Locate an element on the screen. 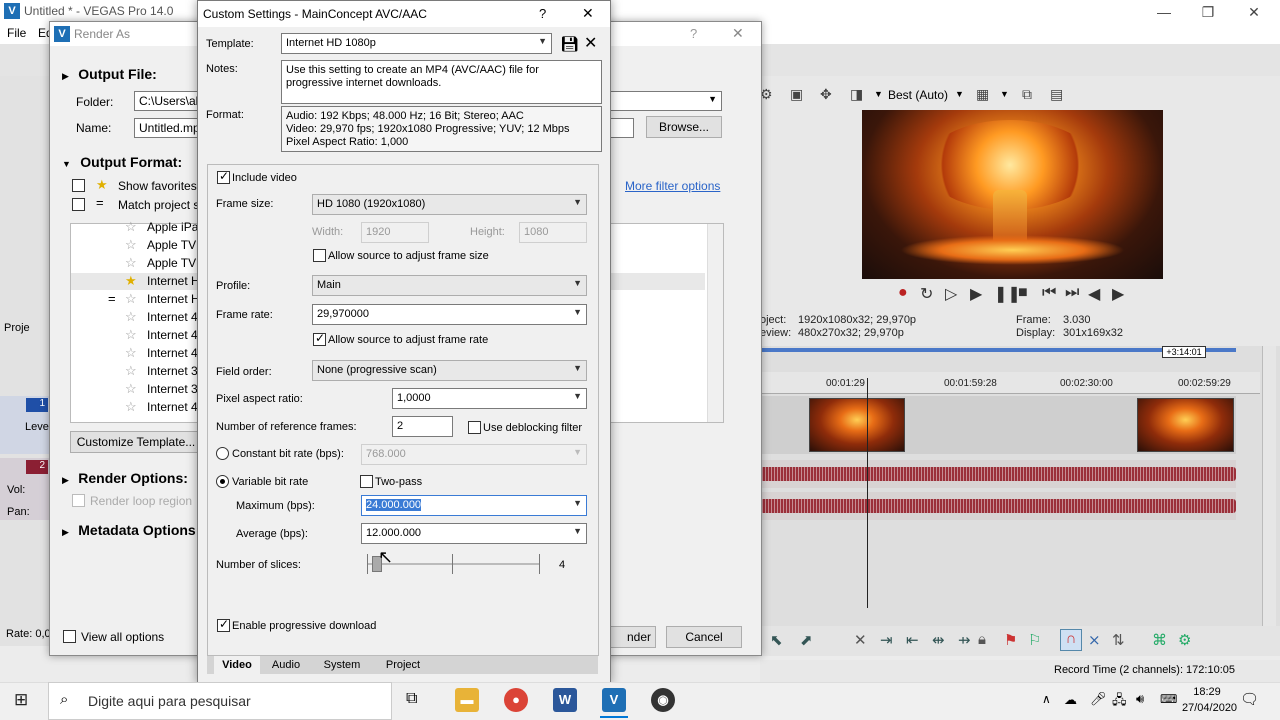 This screenshot has width=1280, height=720. constant-bit-rate-dropdown: 768.000 ▼ is located at coordinates (474, 454).